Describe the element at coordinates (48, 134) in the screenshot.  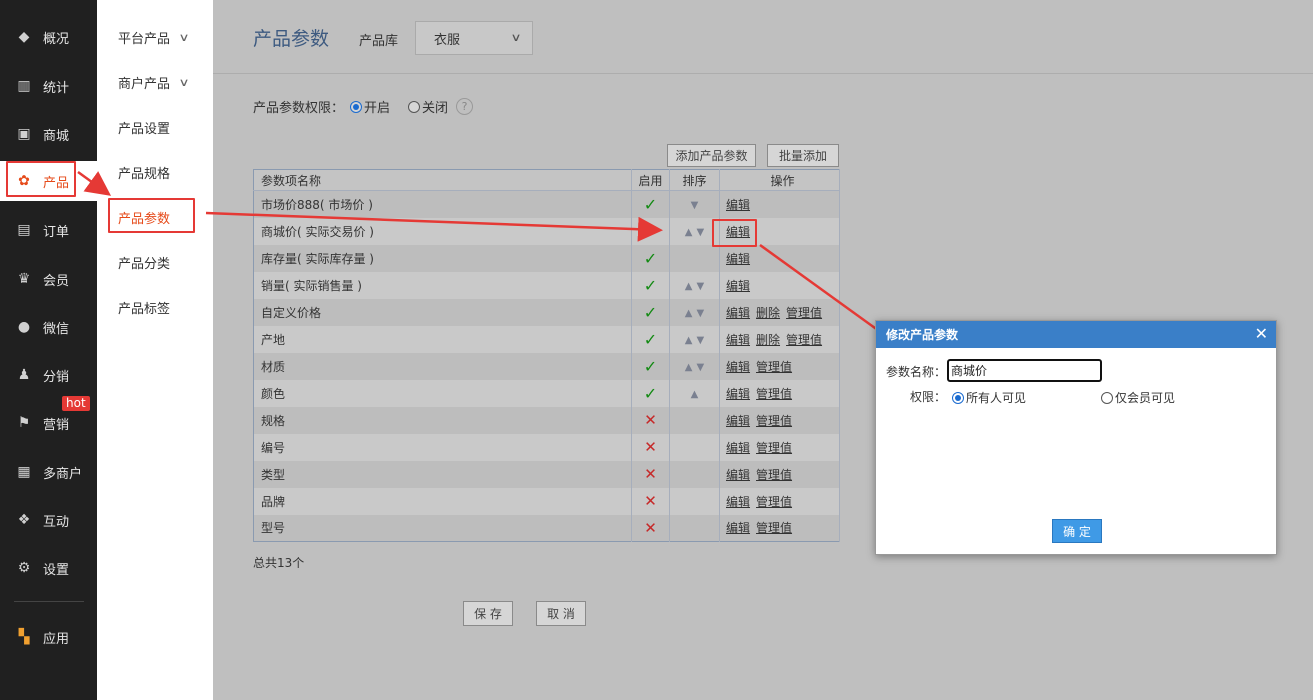
I see `nav-mall: ▣ 商城` at that location.